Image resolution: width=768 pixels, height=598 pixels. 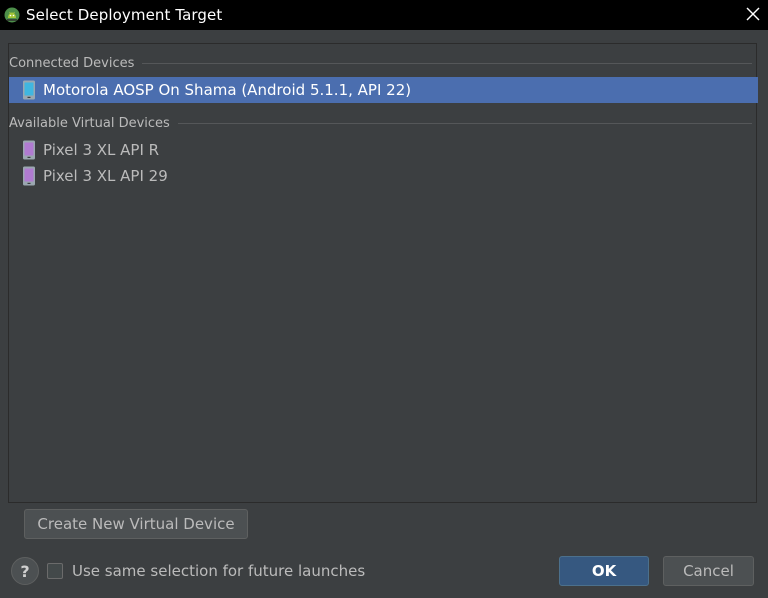 I want to click on close-icon, so click(x=753, y=15).